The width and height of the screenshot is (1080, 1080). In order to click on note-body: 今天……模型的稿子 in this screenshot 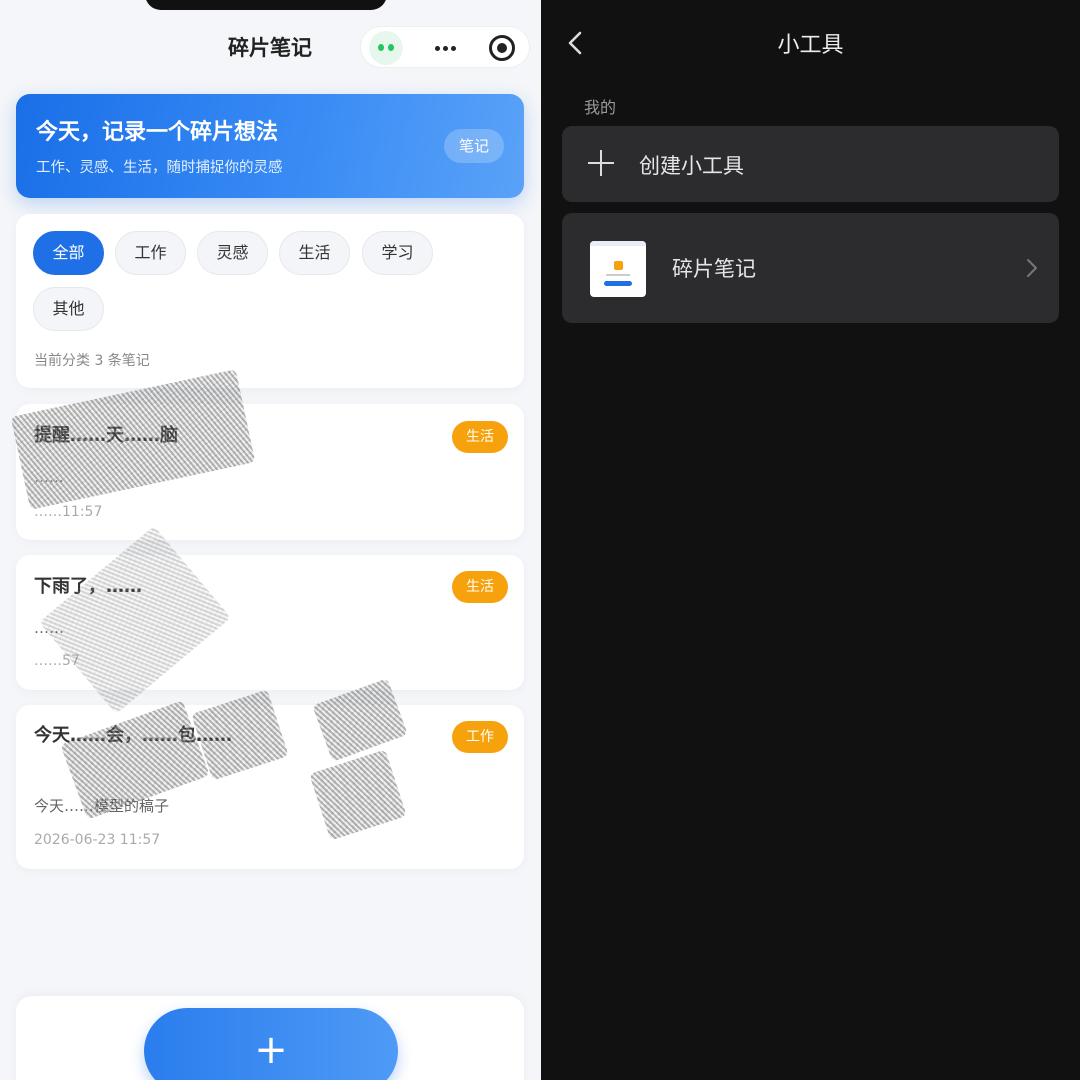, I will do `click(102, 806)`.